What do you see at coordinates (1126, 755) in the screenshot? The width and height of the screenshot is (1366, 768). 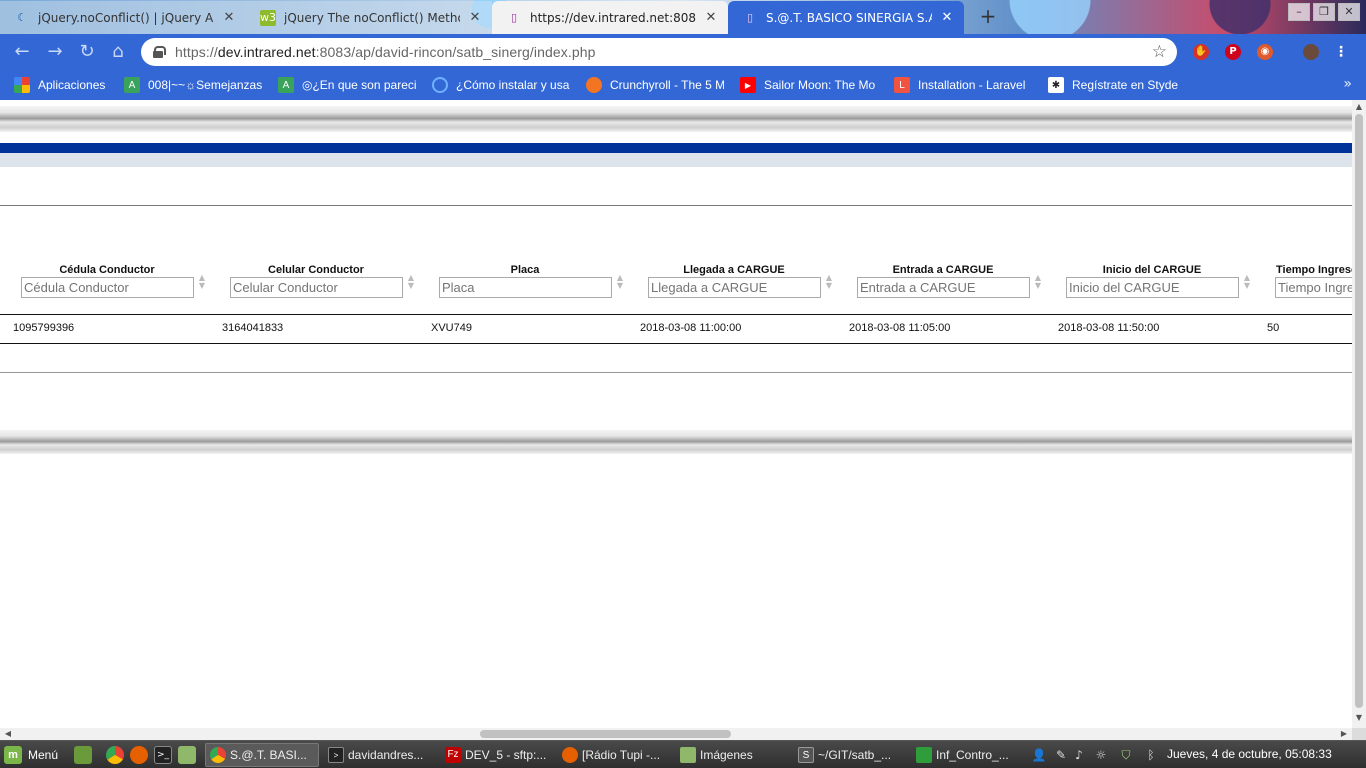 I see `shield-icon: ⛉` at bounding box center [1126, 755].